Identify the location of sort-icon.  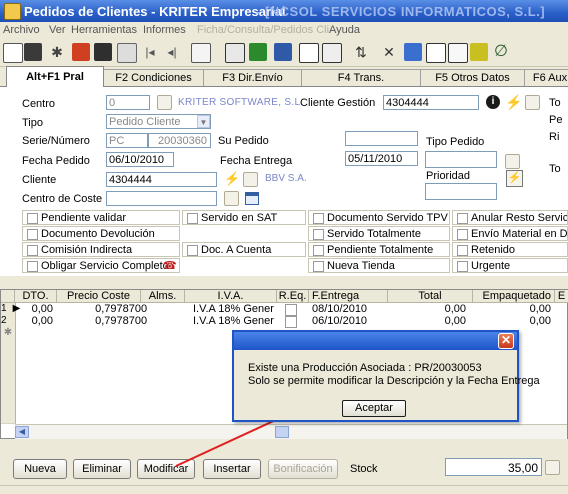
(332, 53).